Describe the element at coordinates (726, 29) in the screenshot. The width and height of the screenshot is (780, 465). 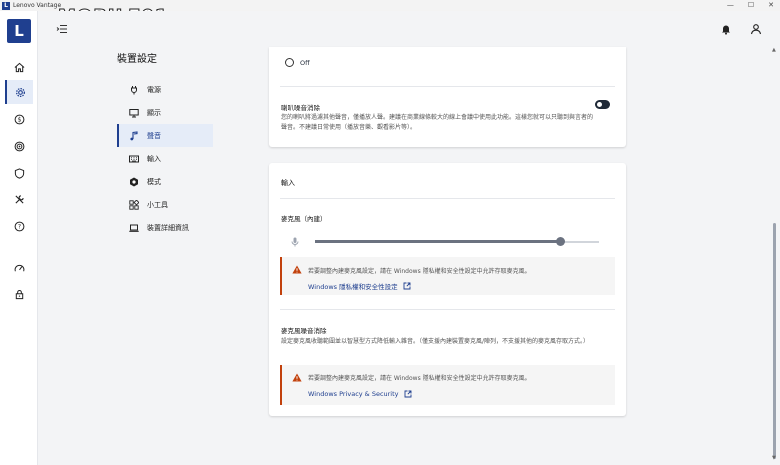
I see `bell-icon` at that location.